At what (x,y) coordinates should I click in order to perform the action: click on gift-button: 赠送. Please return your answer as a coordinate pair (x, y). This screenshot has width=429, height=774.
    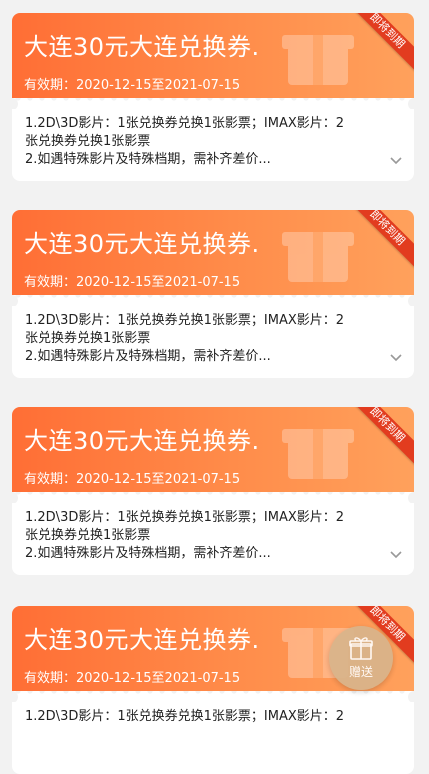
    Looking at the image, I should click on (361, 658).